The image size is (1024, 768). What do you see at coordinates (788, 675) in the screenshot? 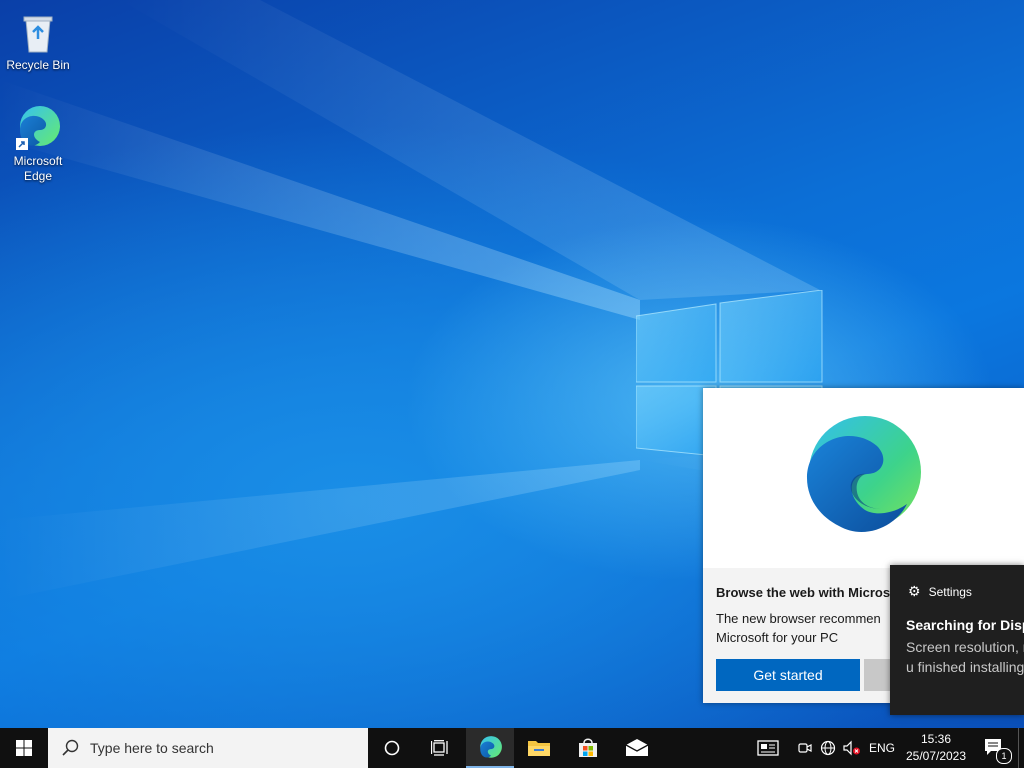
I see `get-started-button: Get started` at bounding box center [788, 675].